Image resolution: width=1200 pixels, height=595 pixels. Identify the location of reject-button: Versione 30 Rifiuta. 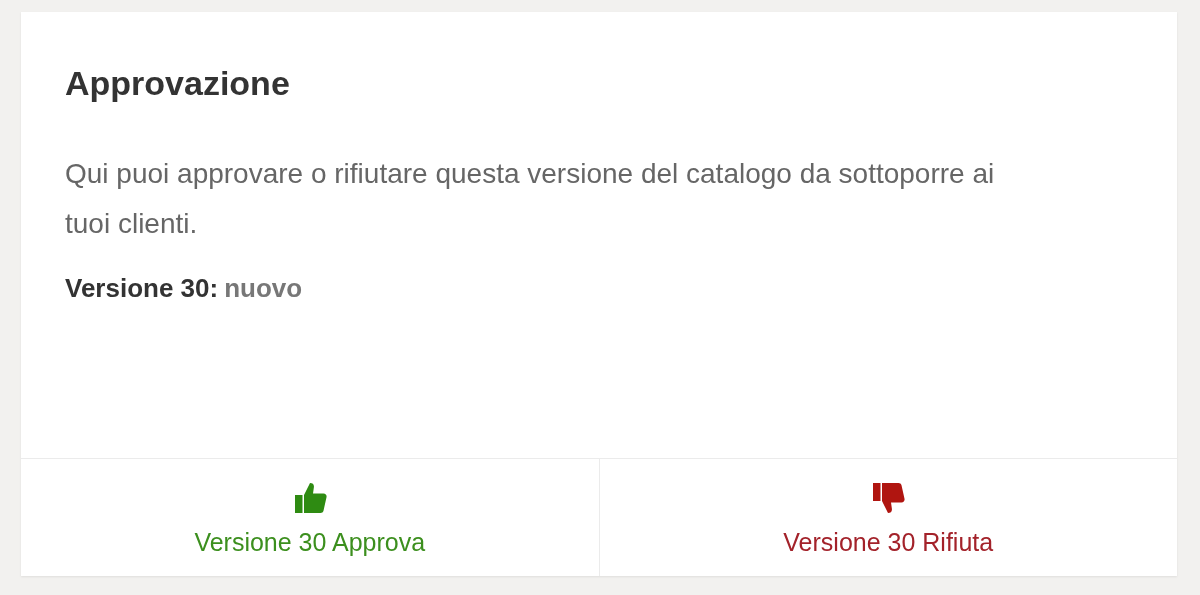
(887, 517).